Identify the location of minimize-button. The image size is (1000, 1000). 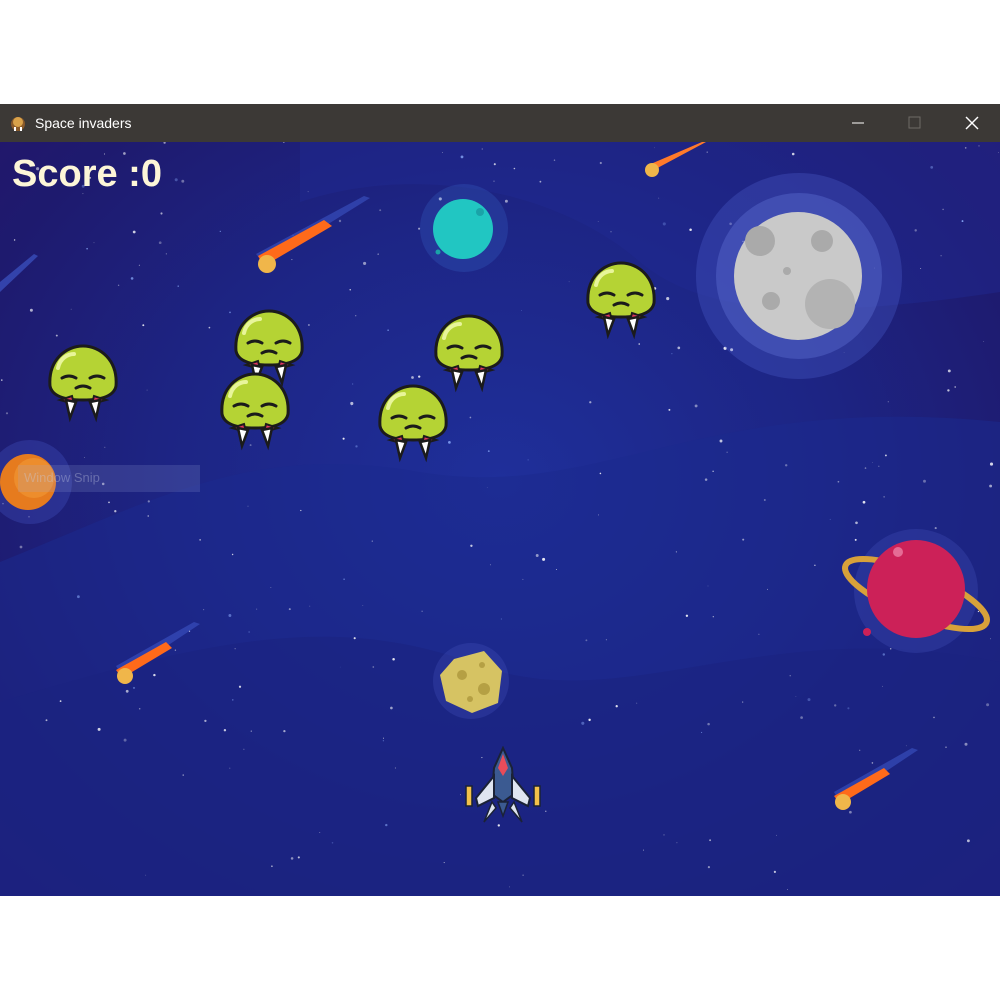
(858, 123).